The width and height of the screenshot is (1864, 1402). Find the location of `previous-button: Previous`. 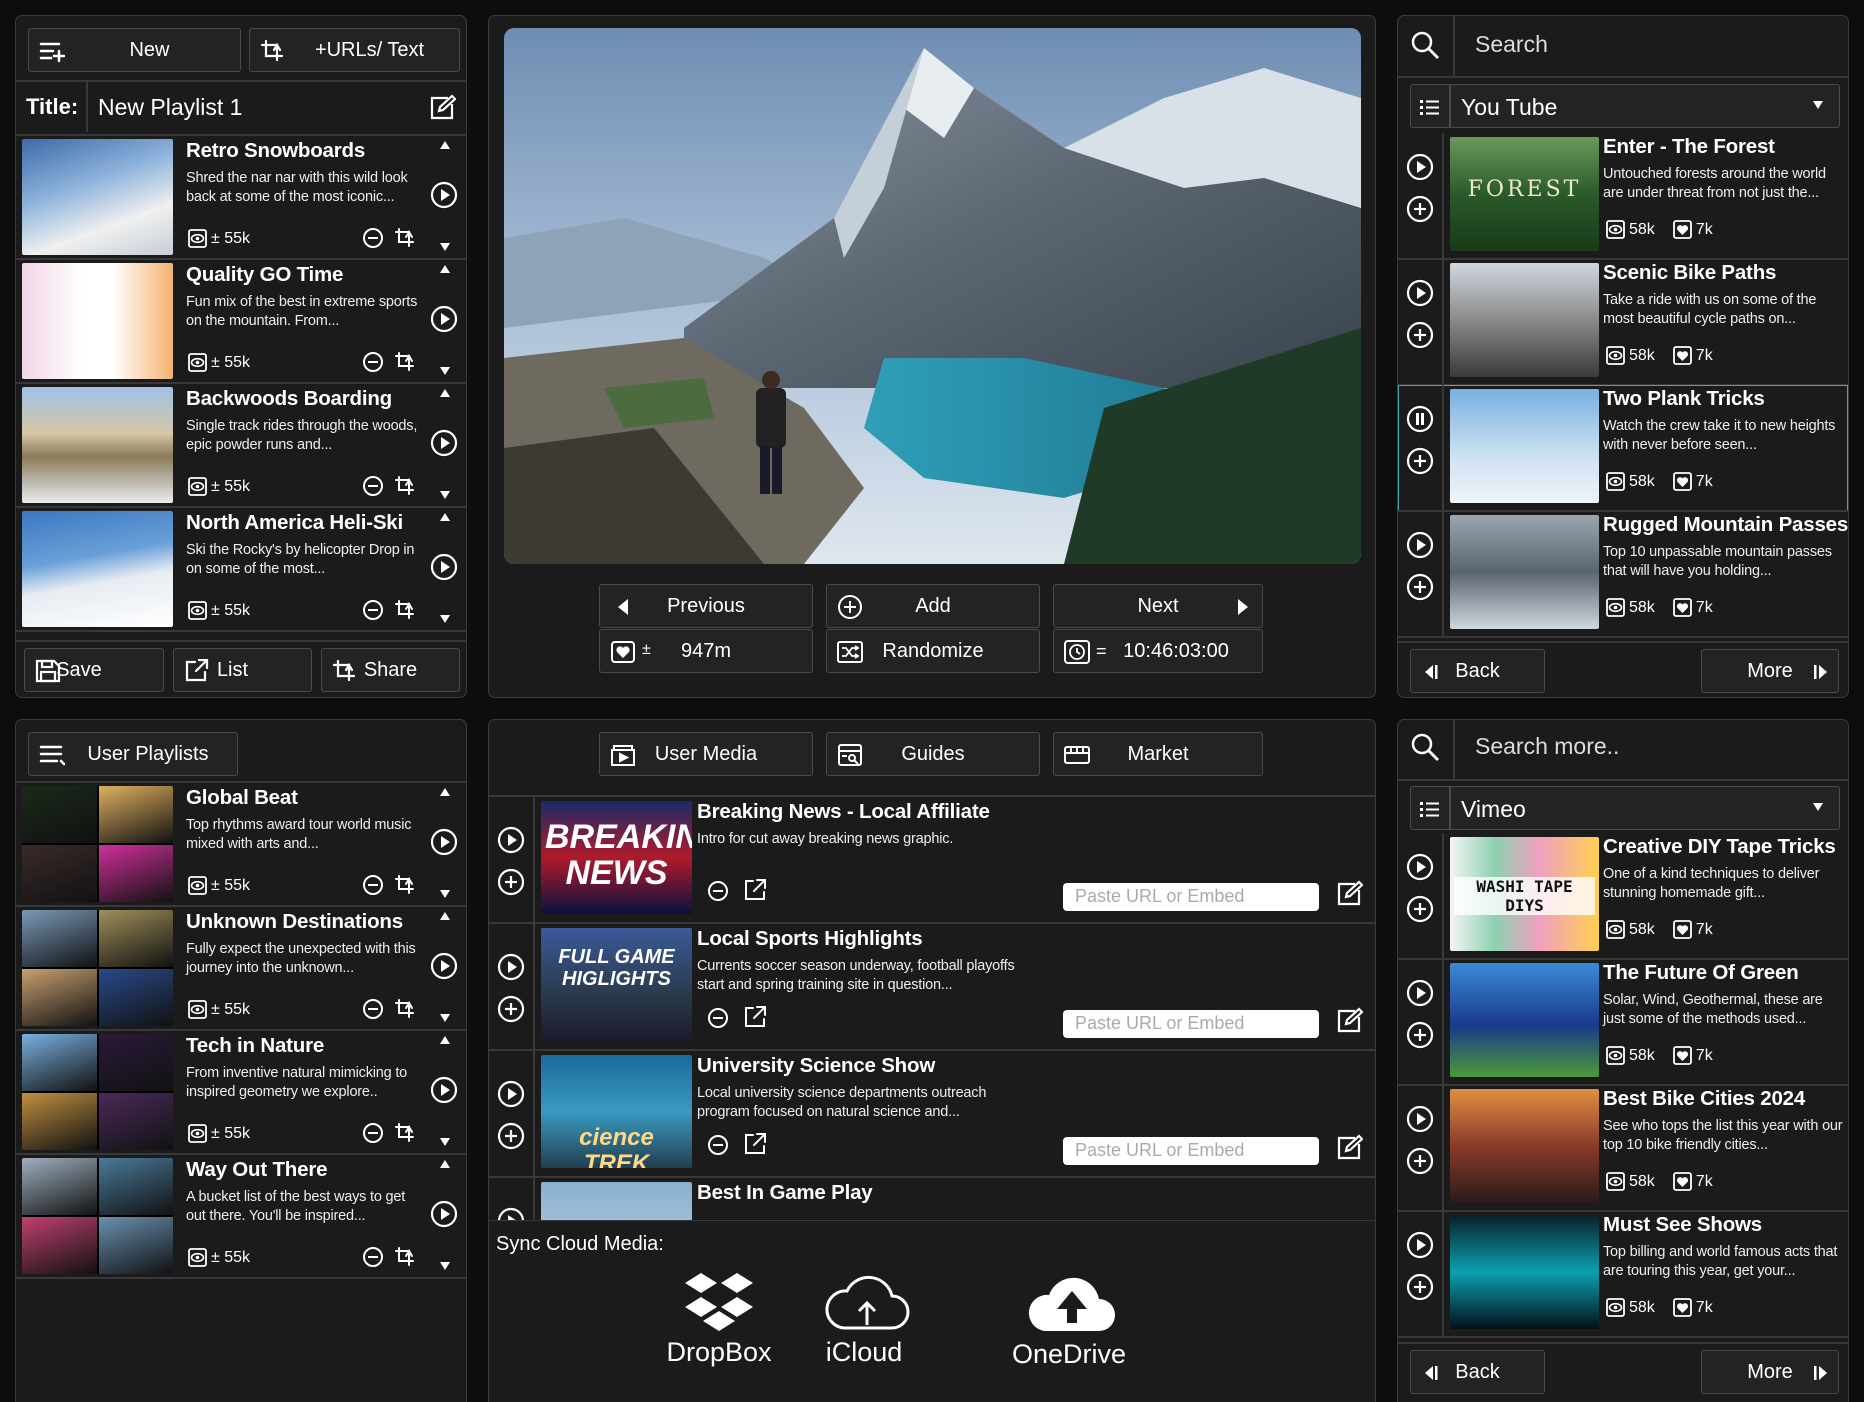

previous-button: Previous is located at coordinates (706, 606).